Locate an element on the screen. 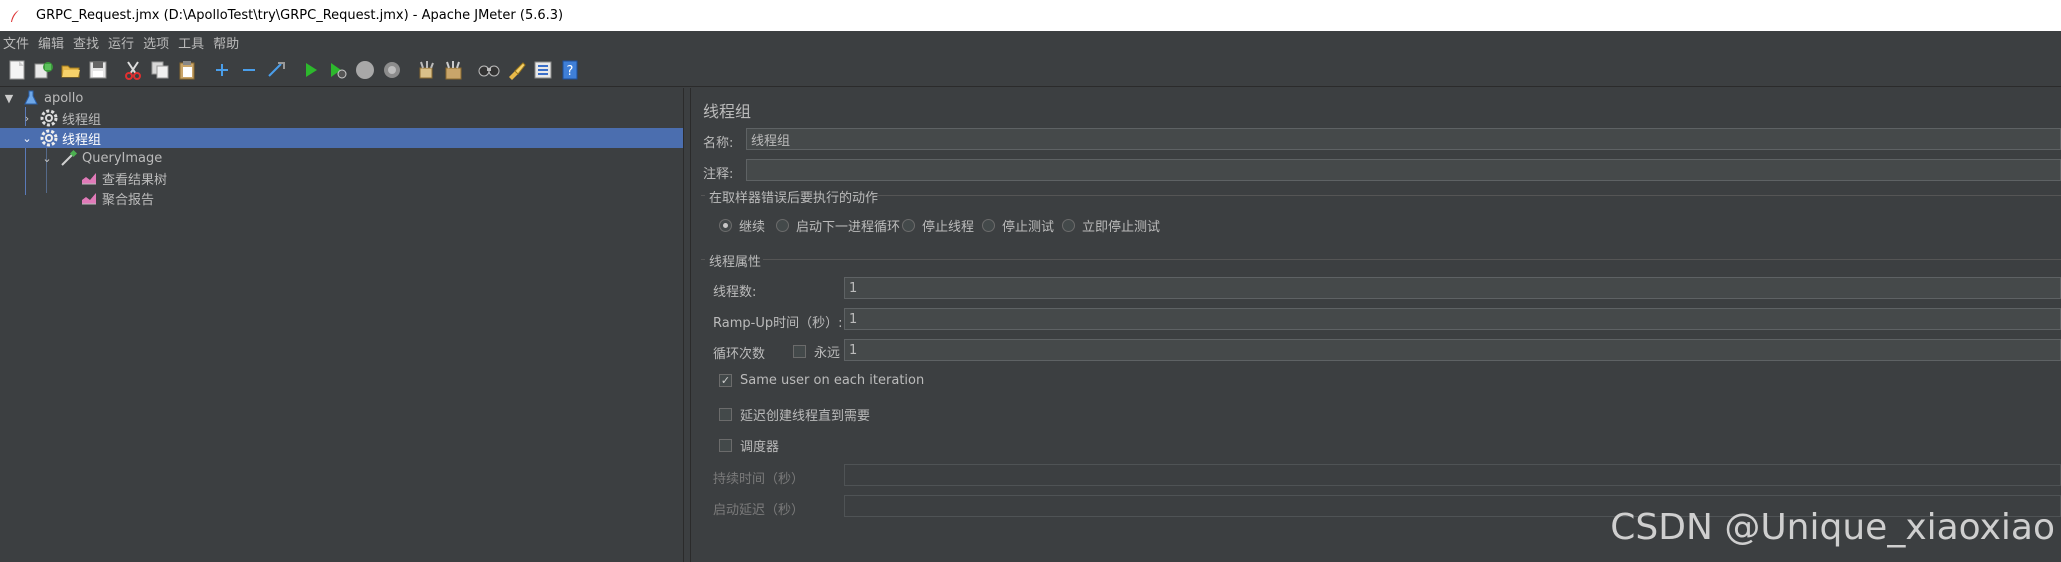 Image resolution: width=2061 pixels, height=562 pixels. radio-stop-thread: 停止线程 is located at coordinates (938, 225).